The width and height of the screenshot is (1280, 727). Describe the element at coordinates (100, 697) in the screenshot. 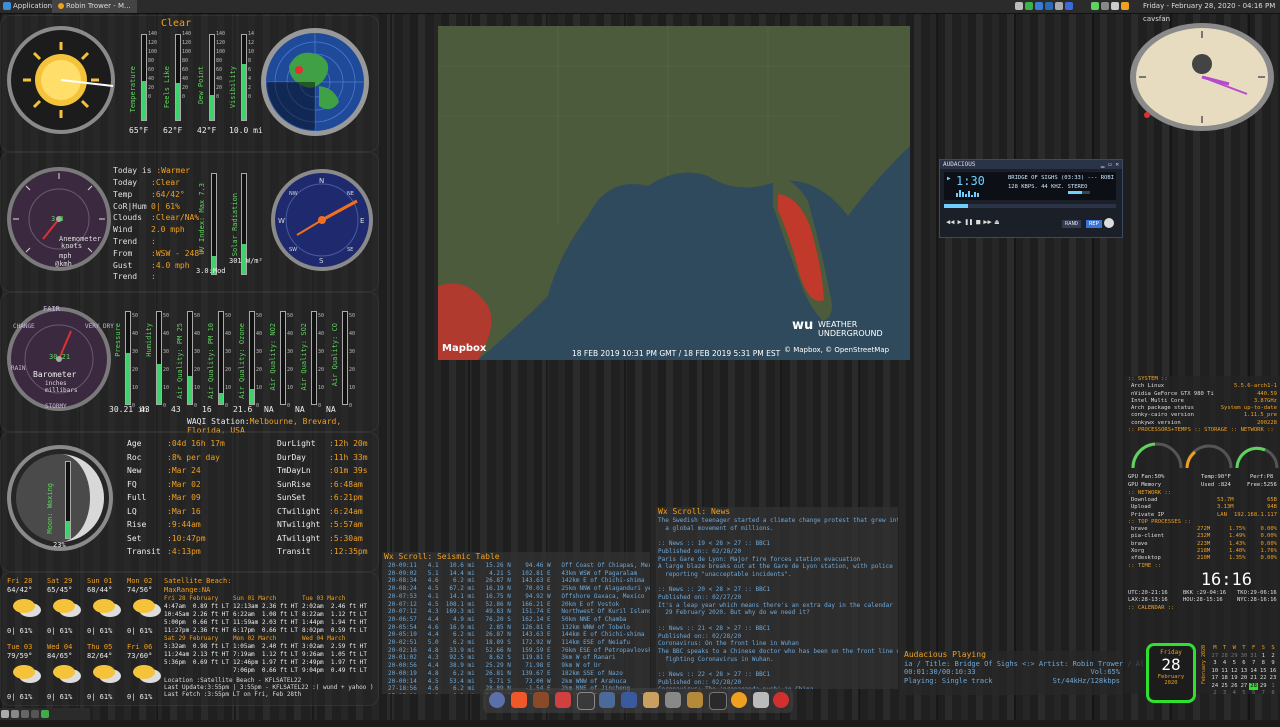

I see `forecast-pop: 0| 61%` at that location.